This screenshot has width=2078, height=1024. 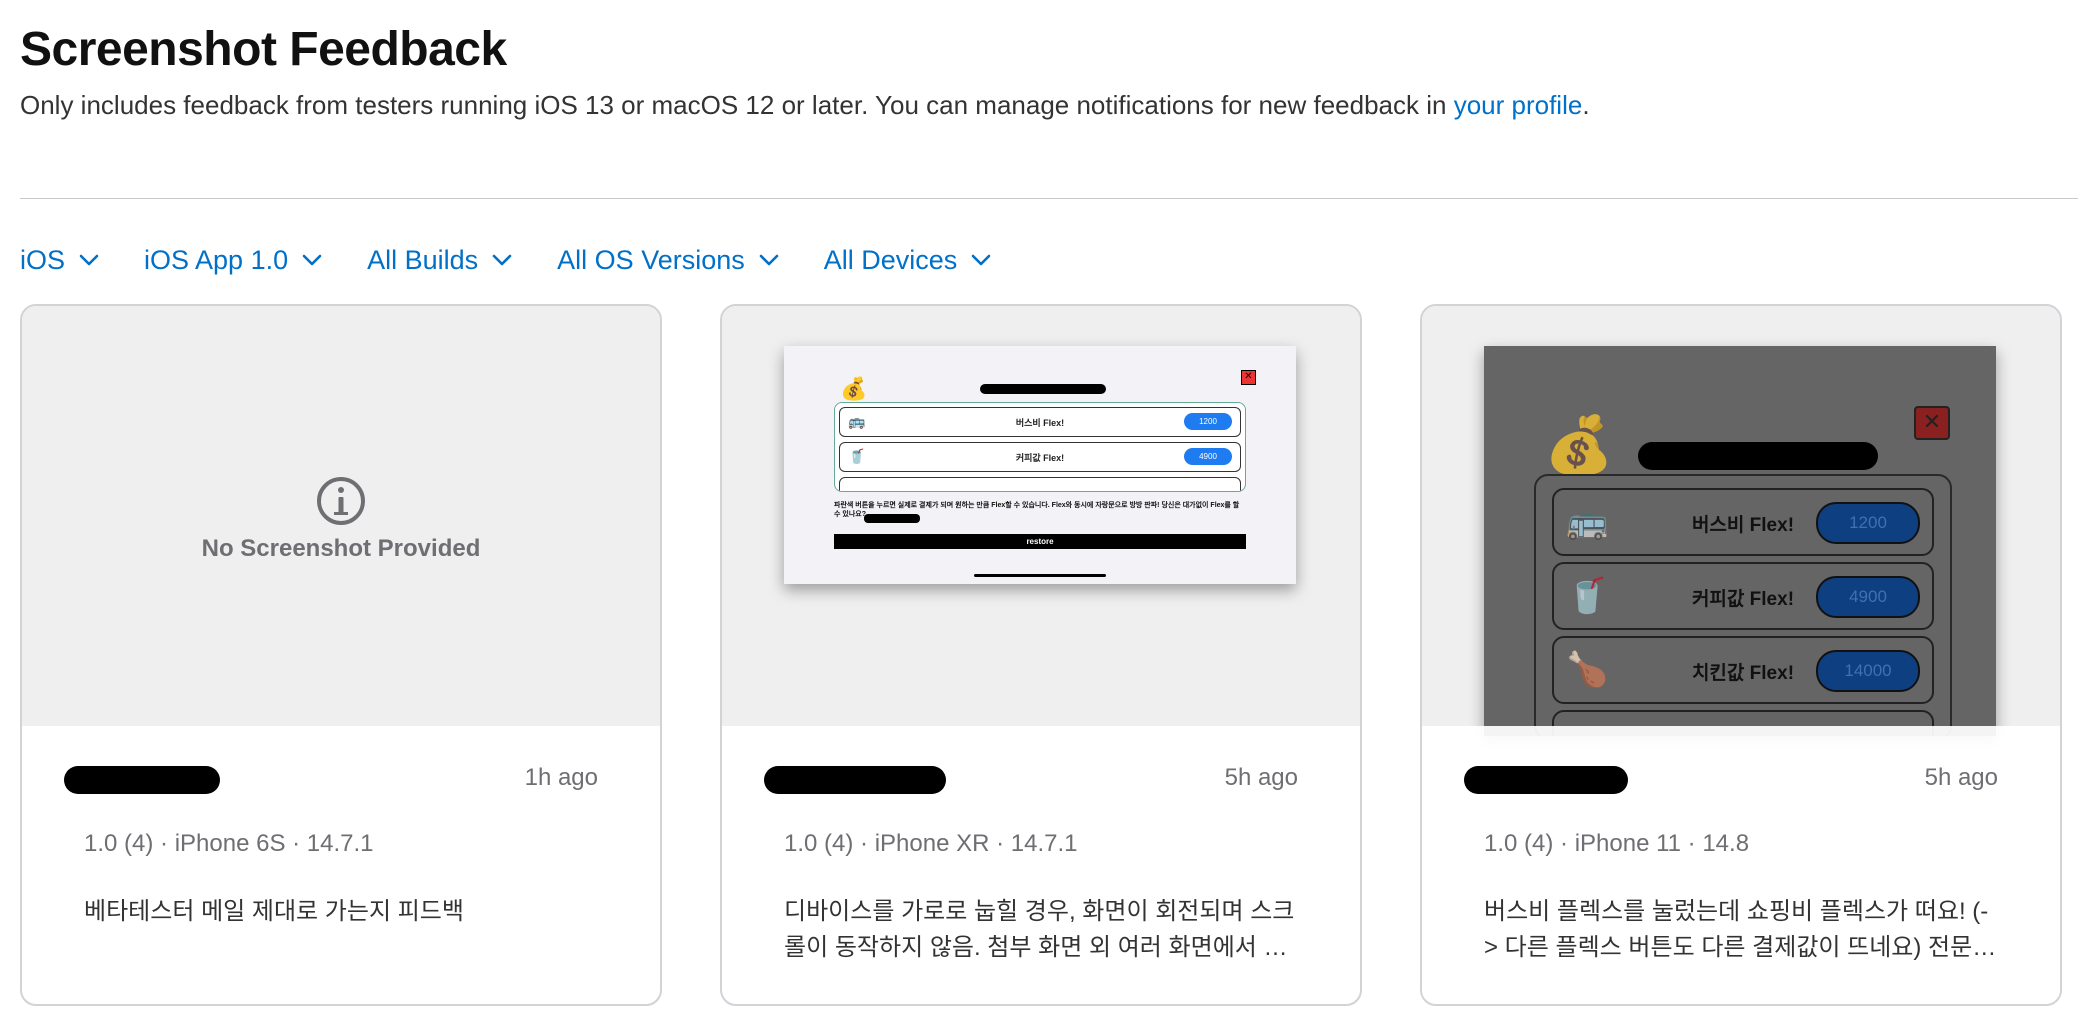 What do you see at coordinates (892, 518) in the screenshot?
I see `redacted-text` at bounding box center [892, 518].